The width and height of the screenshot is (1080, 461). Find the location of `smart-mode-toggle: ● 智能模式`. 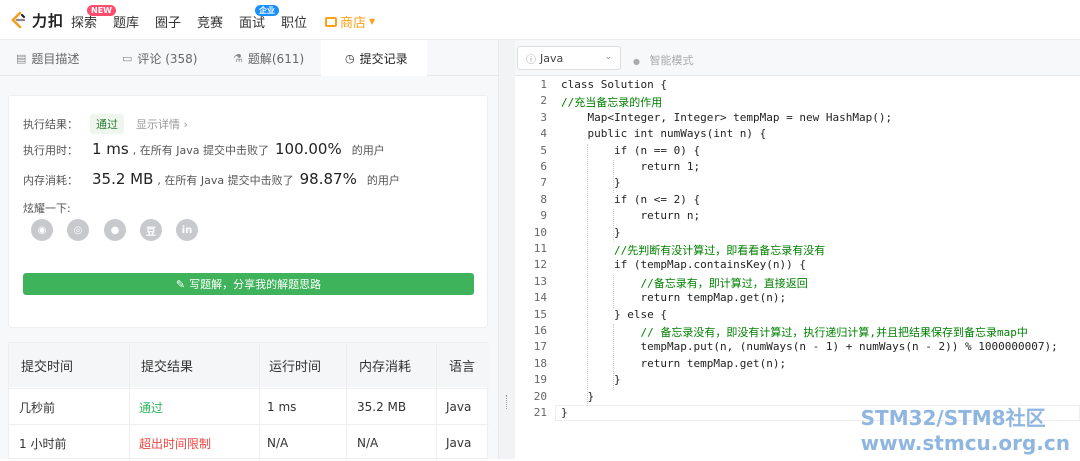

smart-mode-toggle: ● 智能模式 is located at coordinates (663, 60).